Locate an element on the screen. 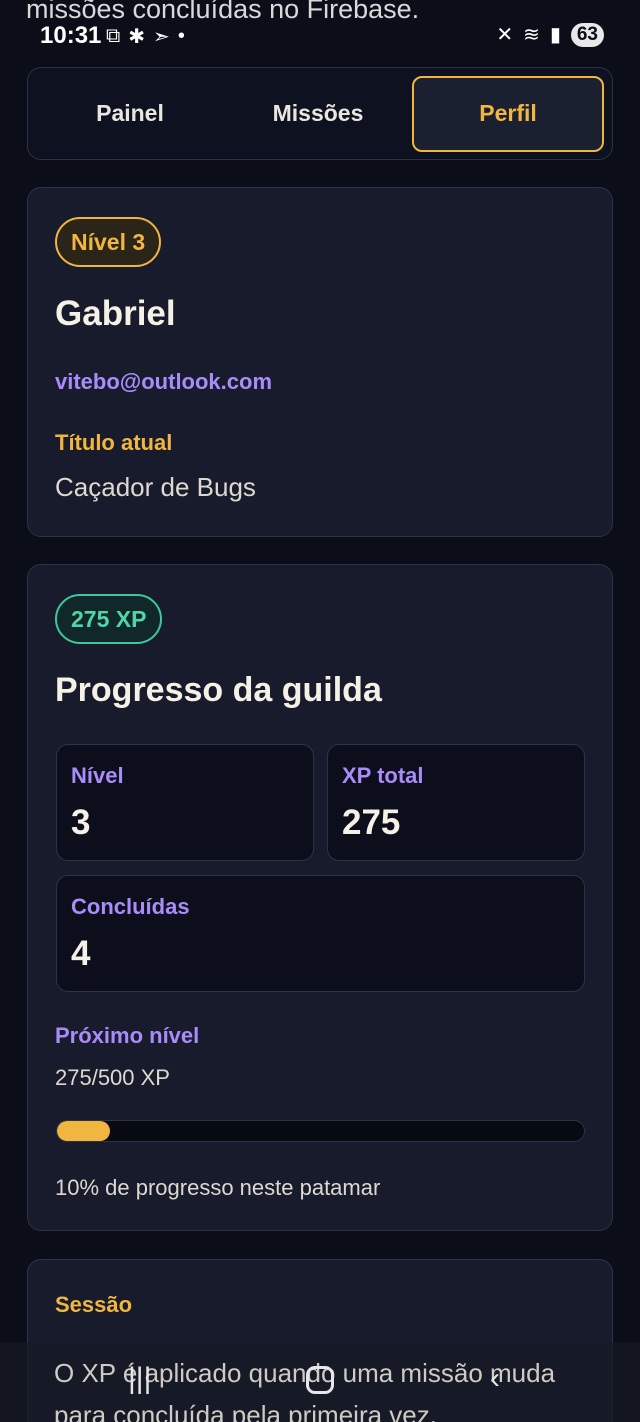  status-bar: 10:31 ⧉ ✱ ➣ • ✕ ≋ ▮ 63 is located at coordinates (320, 37).